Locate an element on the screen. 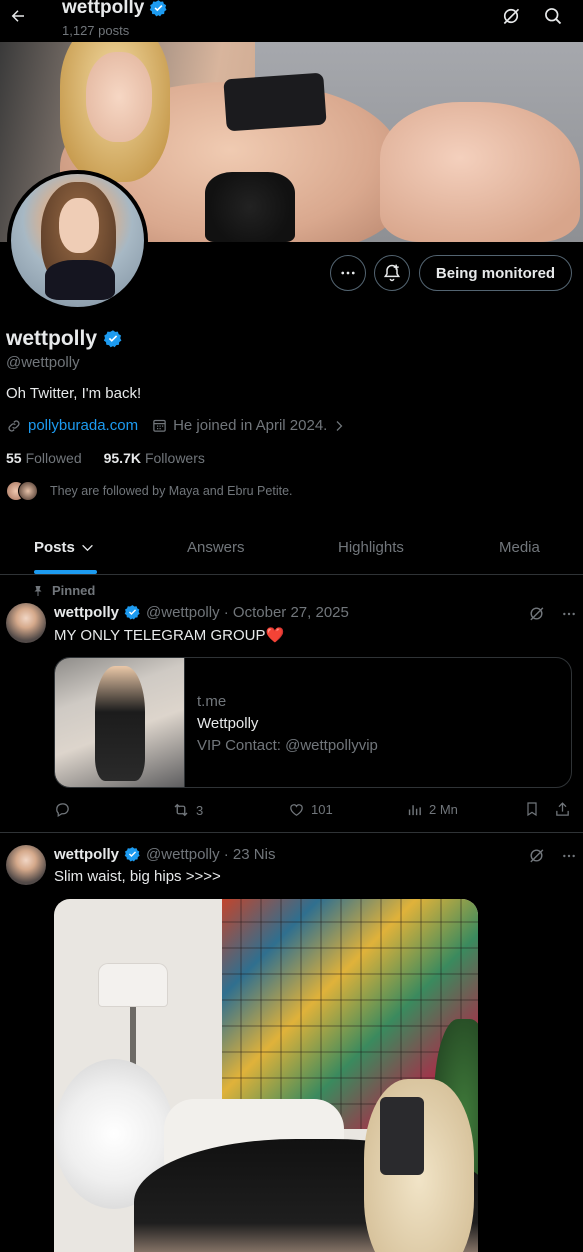  pinned-indicator: Pinned is located at coordinates (63, 590).